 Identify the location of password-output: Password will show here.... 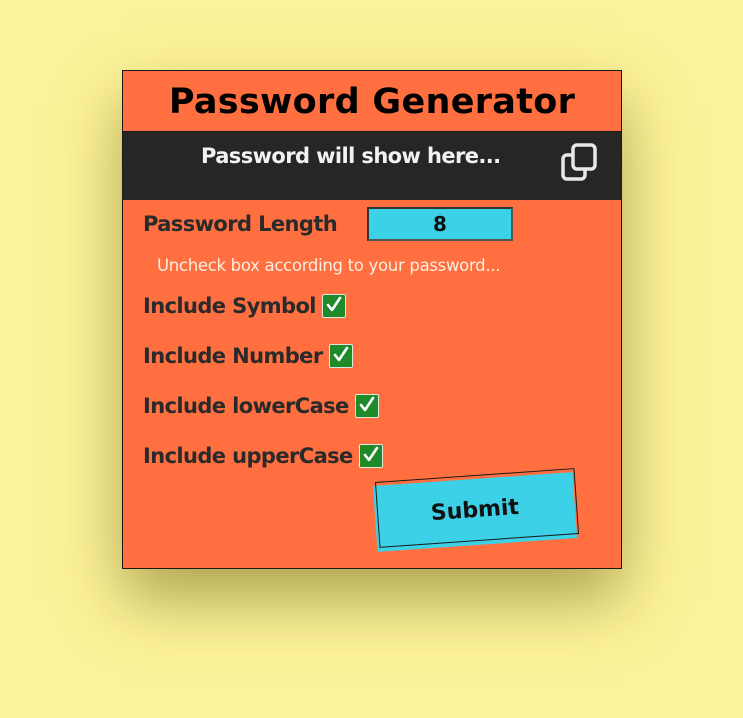
(351, 156).